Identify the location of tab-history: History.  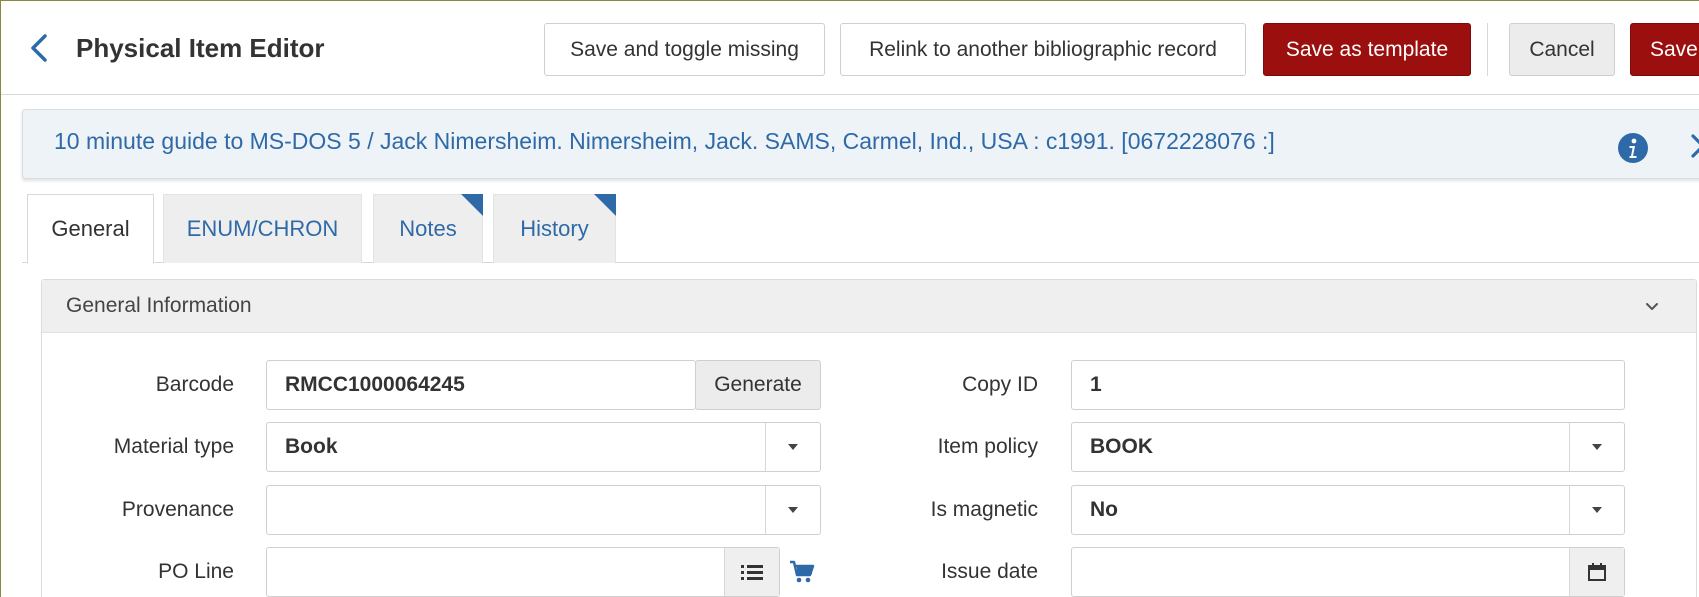
(554, 228).